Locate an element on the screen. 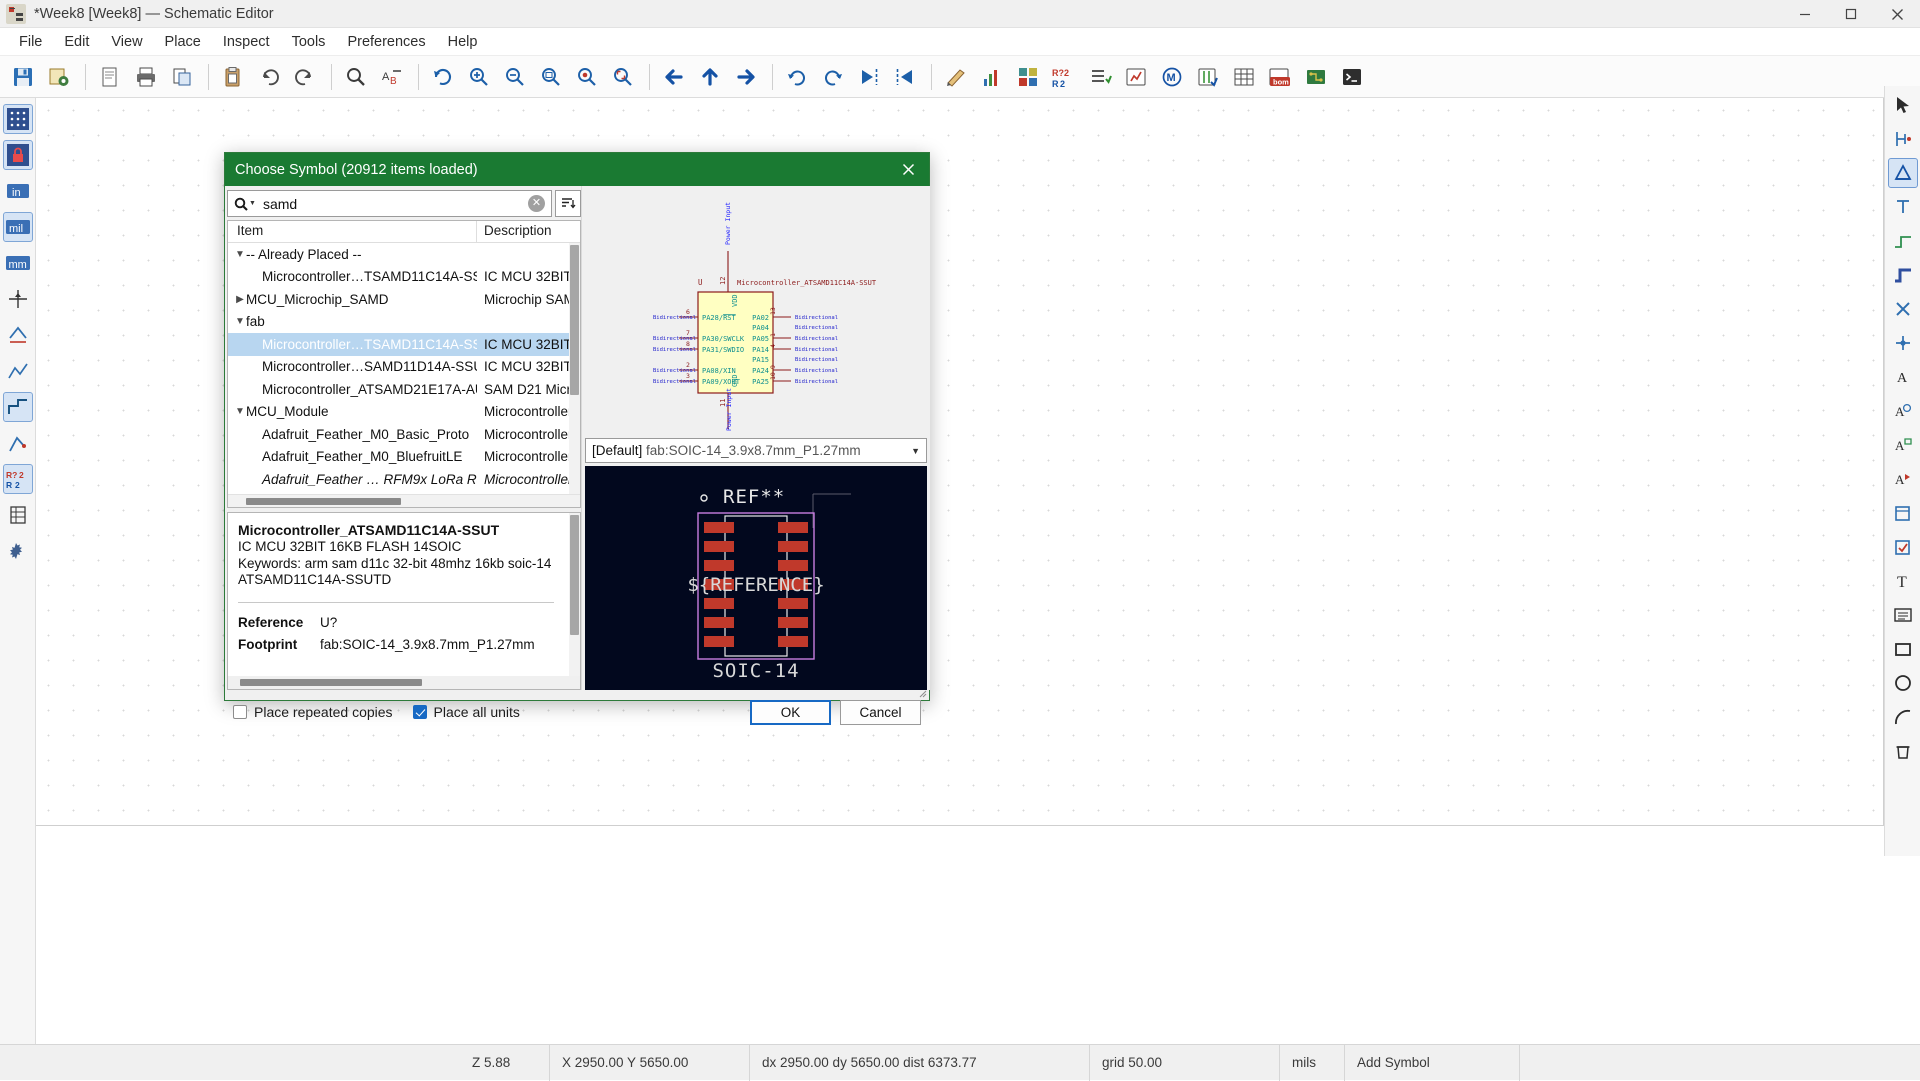 The height and width of the screenshot is (1081, 1920). bom-list-icon is located at coordinates (1100, 77).